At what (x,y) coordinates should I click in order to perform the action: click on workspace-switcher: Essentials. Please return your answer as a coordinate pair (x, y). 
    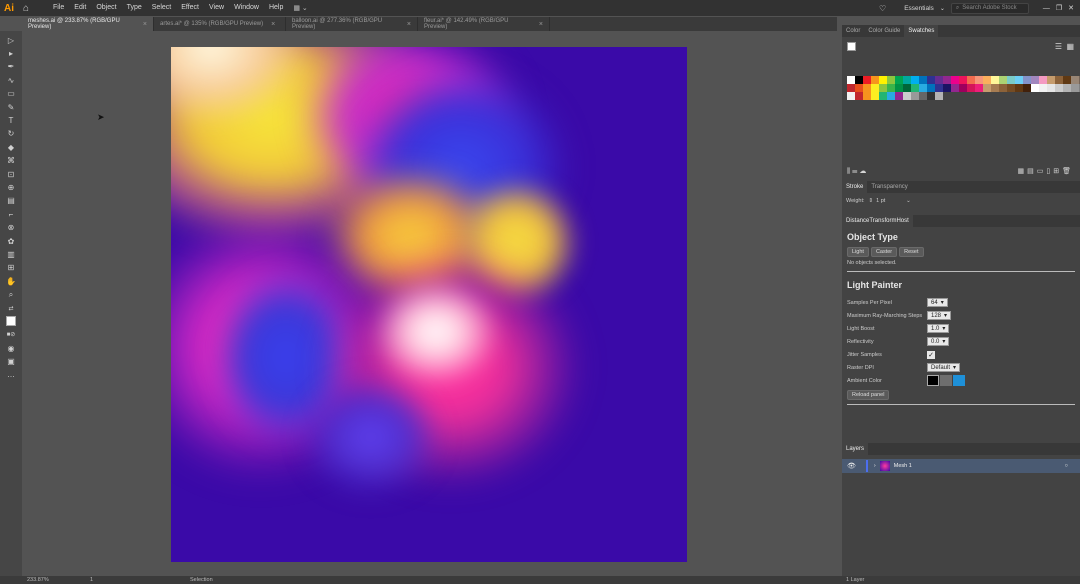
    Looking at the image, I should click on (919, 8).